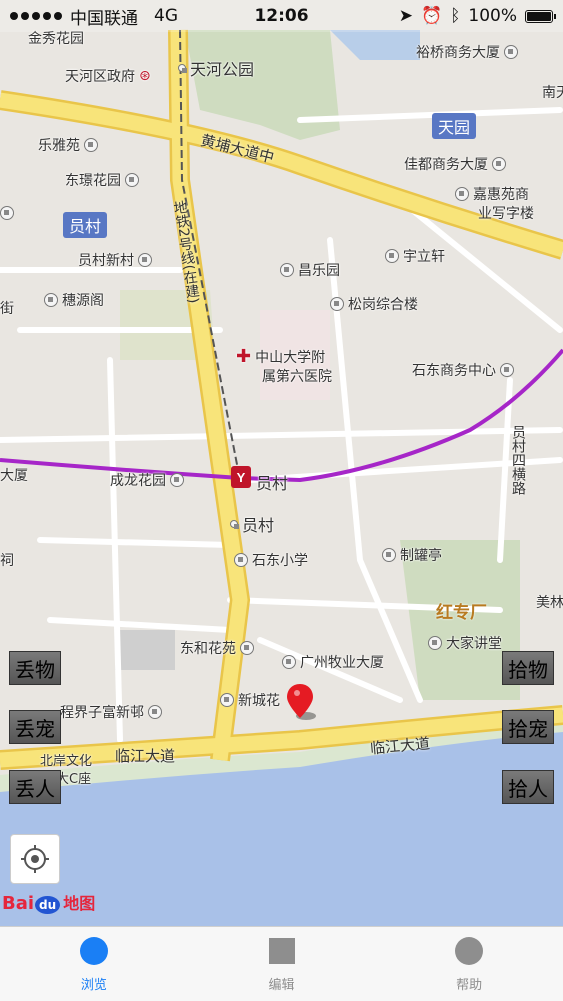  I want to click on locate-me-button, so click(35, 859).